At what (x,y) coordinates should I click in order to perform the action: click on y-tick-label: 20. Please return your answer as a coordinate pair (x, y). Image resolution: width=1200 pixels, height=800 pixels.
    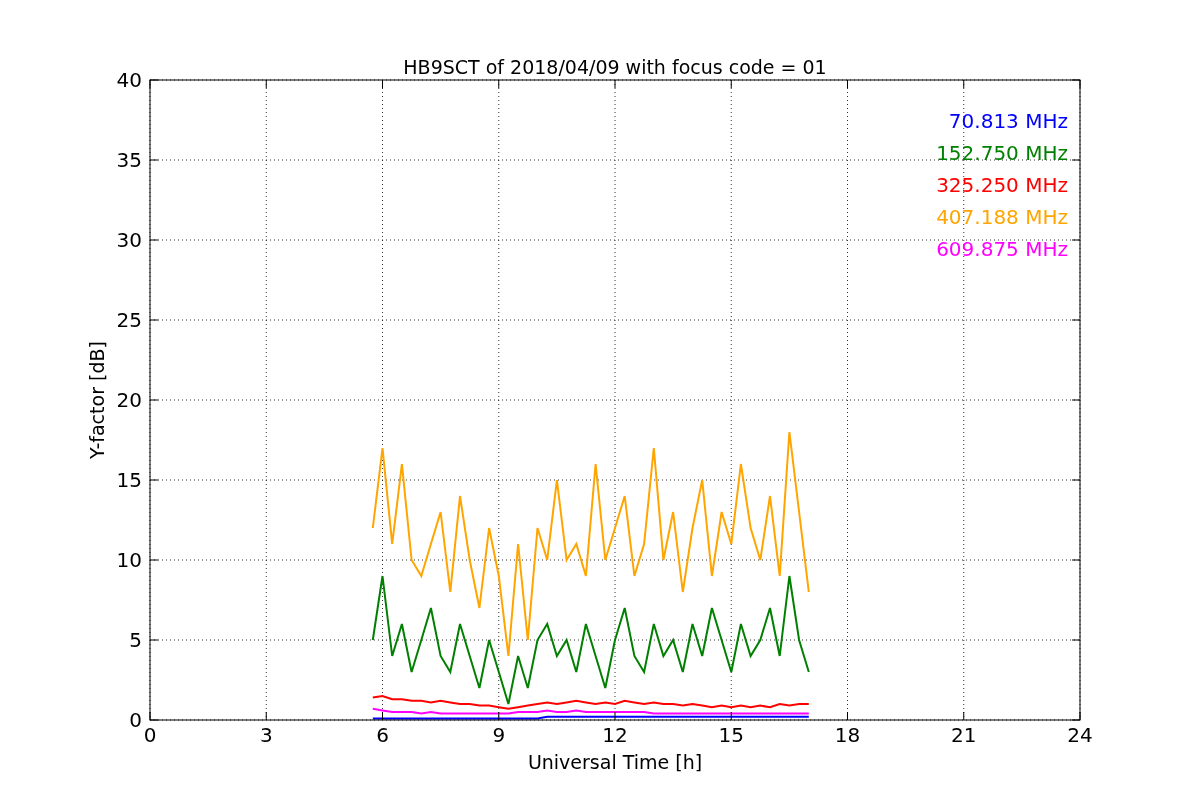
    Looking at the image, I should click on (129, 400).